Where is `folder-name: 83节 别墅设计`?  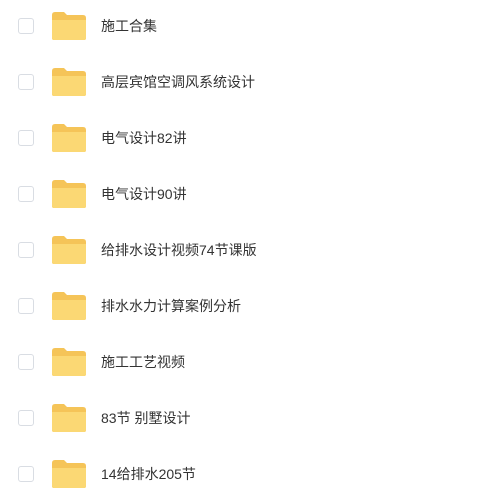
folder-name: 83节 别墅设计 is located at coordinates (145, 418).